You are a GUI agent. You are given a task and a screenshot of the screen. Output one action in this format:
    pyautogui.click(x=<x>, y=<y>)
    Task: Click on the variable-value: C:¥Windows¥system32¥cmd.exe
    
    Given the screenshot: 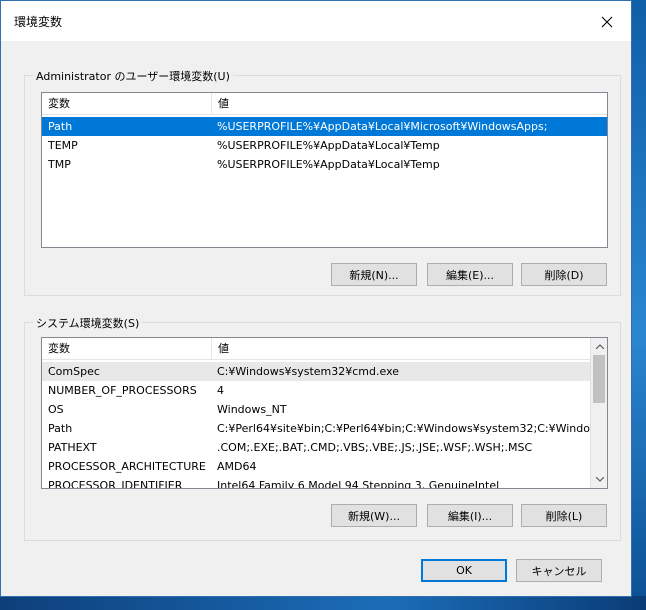 What is the action you would take?
    pyautogui.click(x=308, y=371)
    